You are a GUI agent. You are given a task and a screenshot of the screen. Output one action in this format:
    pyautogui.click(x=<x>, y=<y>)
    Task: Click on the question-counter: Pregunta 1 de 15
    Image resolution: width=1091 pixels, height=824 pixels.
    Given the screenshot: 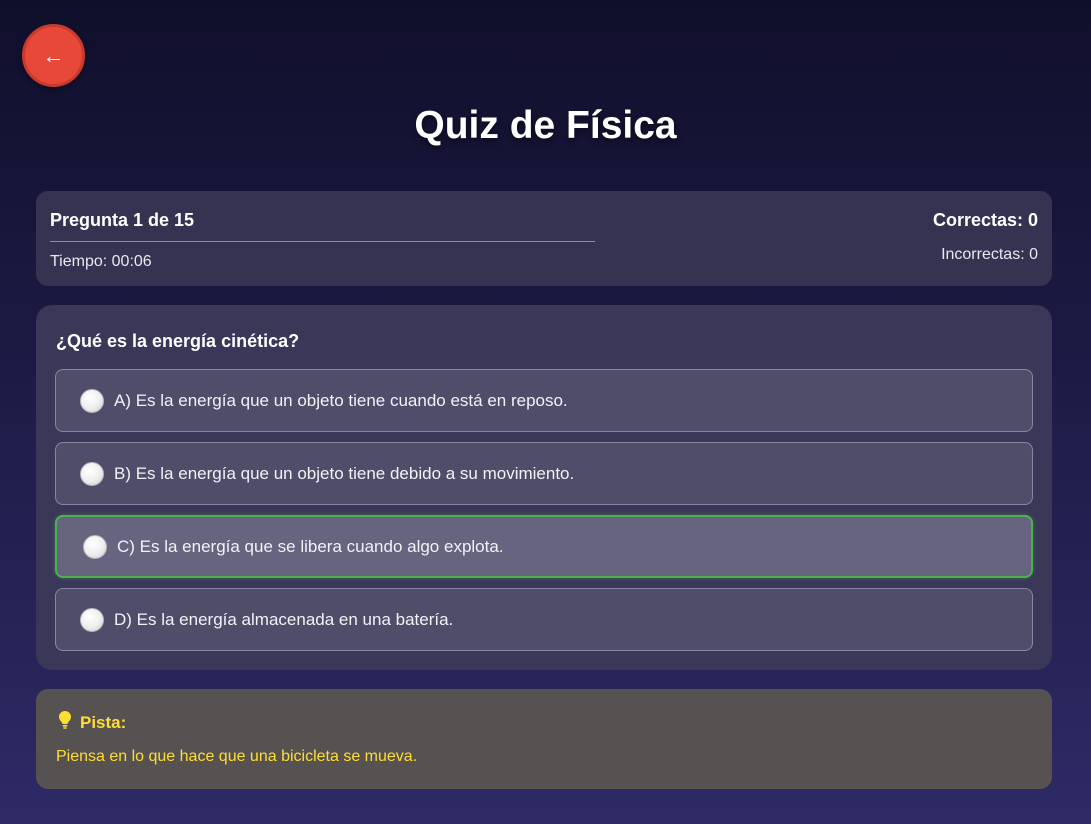 What is the action you would take?
    pyautogui.click(x=122, y=220)
    